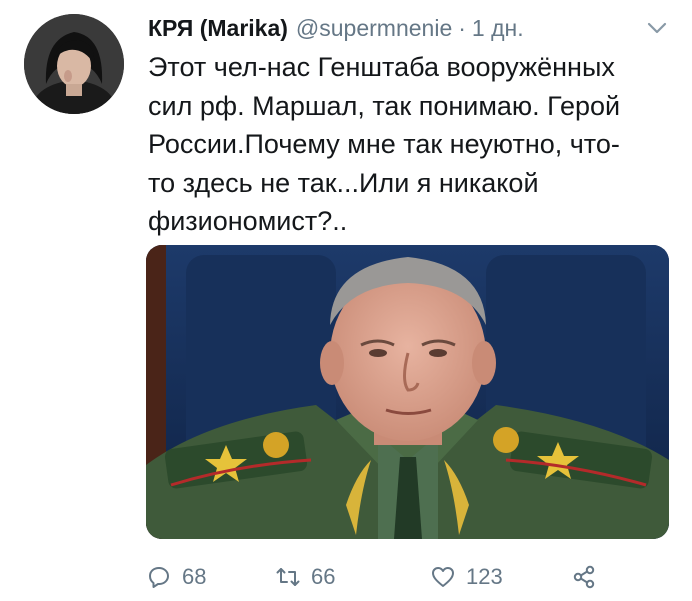 This screenshot has height=601, width=692. Describe the element at coordinates (343, 182) in the screenshot. I see `tweet-text-line: то здесь не так...Или я никакой` at that location.